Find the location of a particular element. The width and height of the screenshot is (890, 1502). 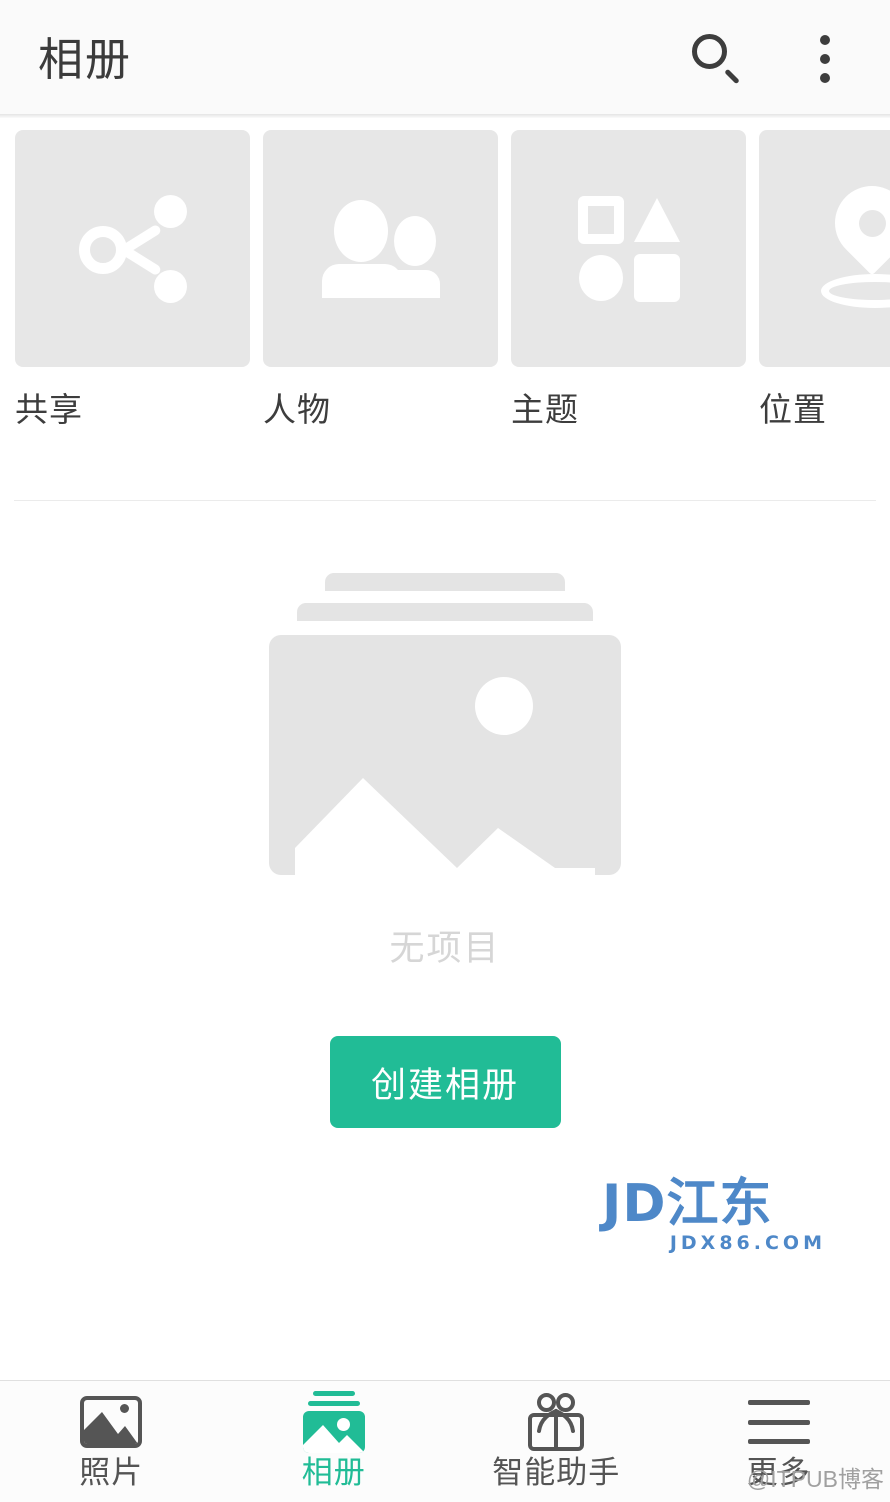

category-tile-people: 人物 is located at coordinates (380, 289).